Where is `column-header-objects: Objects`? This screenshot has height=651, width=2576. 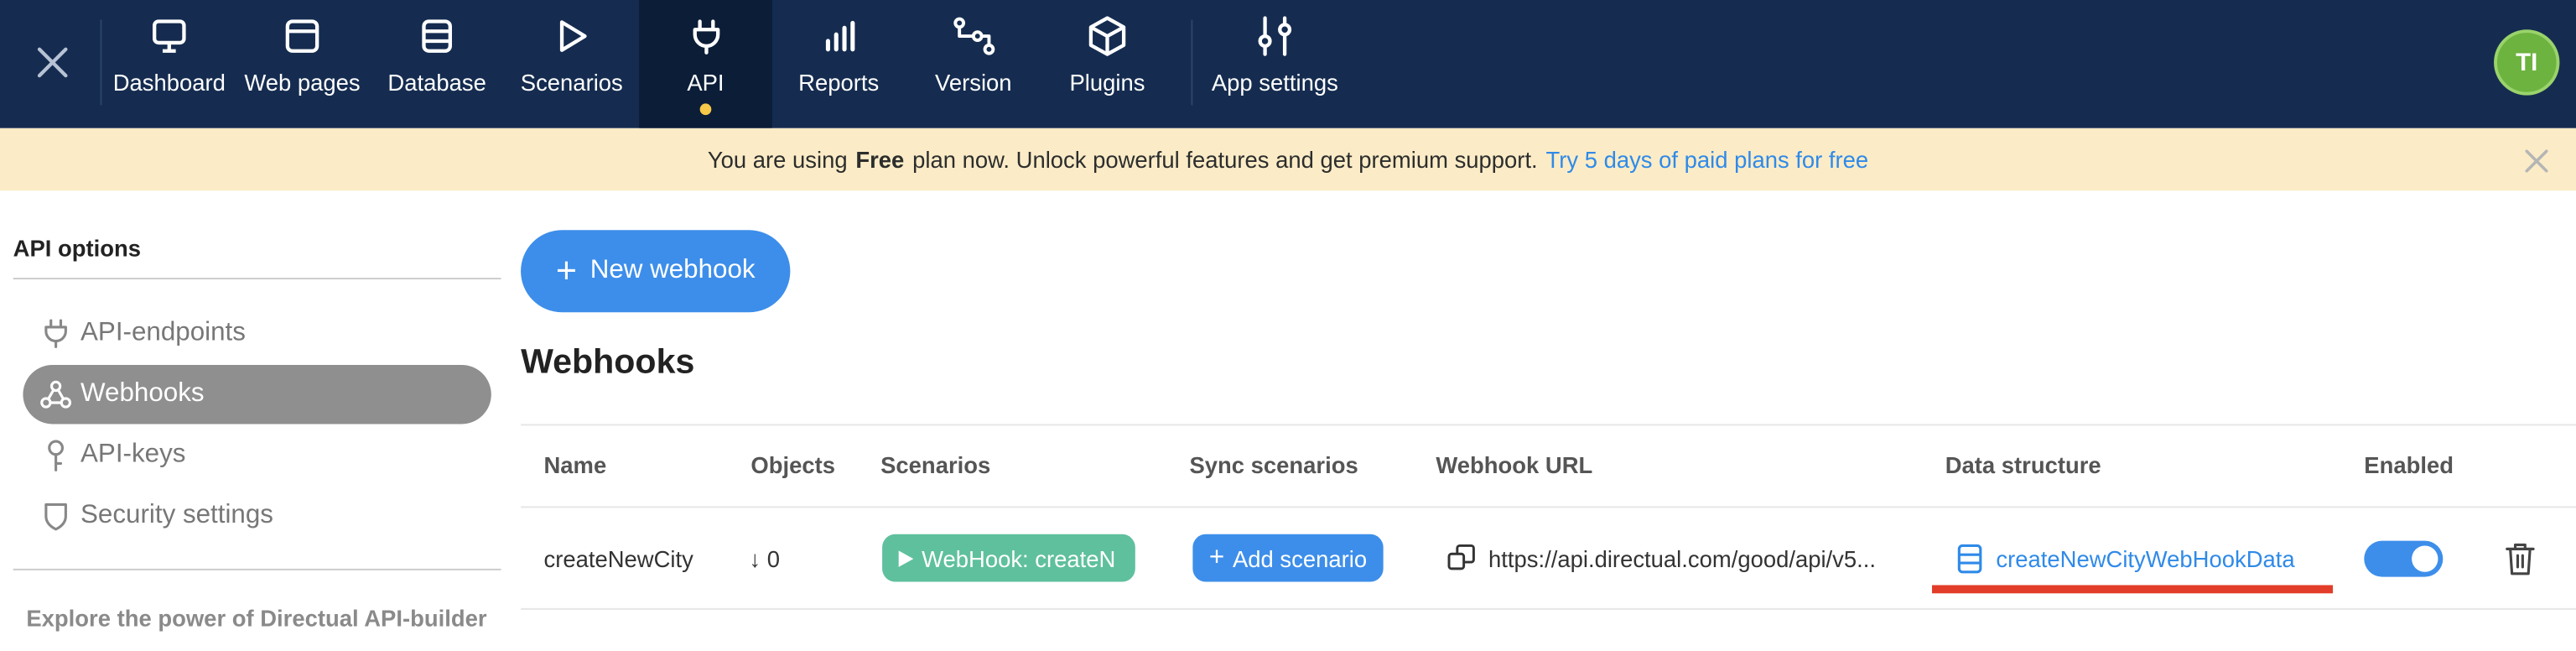 column-header-objects: Objects is located at coordinates (792, 465).